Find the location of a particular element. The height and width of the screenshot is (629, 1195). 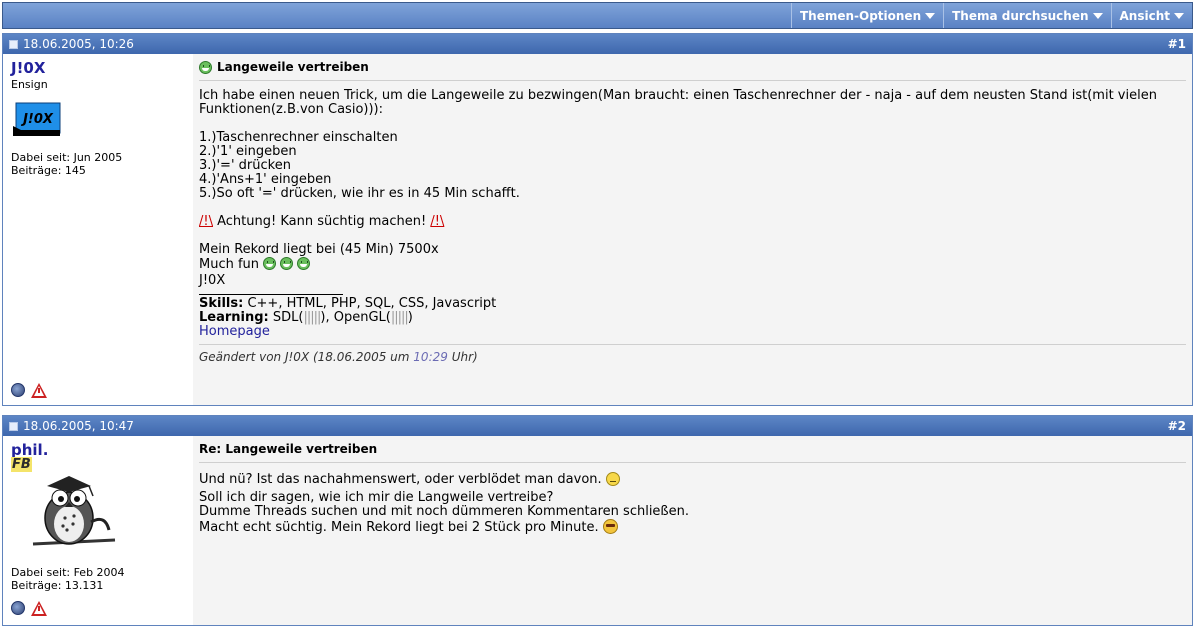

cool-smilie-icon is located at coordinates (610, 526).